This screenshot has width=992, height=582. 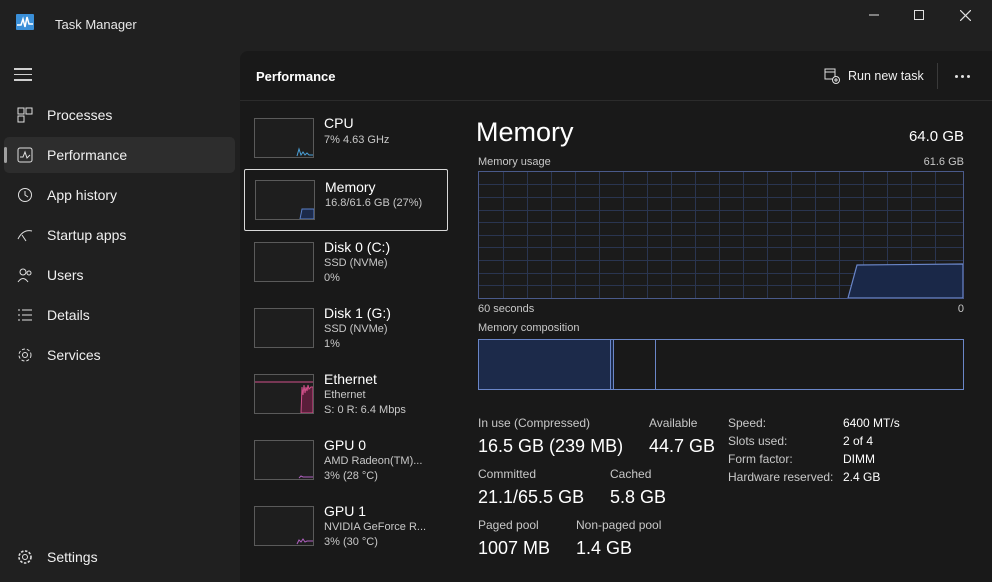 I want to click on sidebar-item-users: Users, so click(x=119, y=275).